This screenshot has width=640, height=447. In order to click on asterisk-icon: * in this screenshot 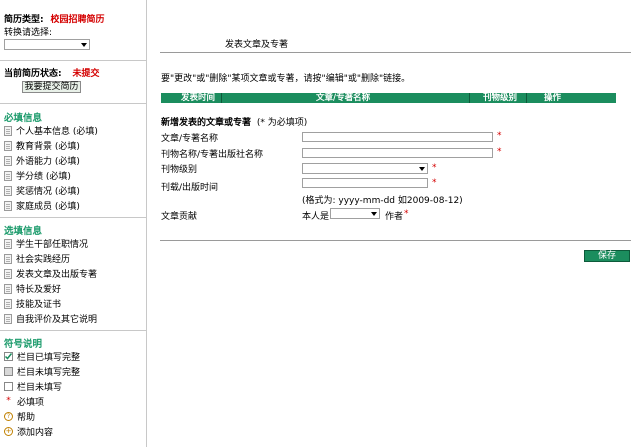, I will do `click(8, 401)`.